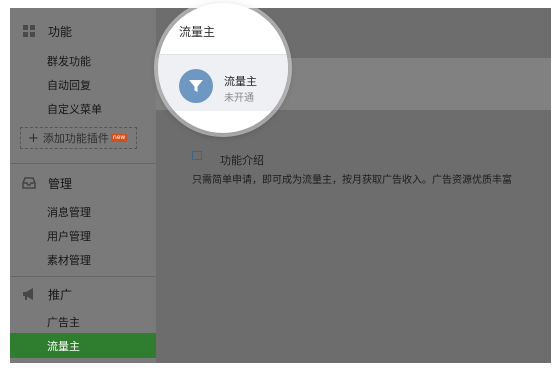  I want to click on sidebar-item-label-active: 流量主, so click(63, 346).